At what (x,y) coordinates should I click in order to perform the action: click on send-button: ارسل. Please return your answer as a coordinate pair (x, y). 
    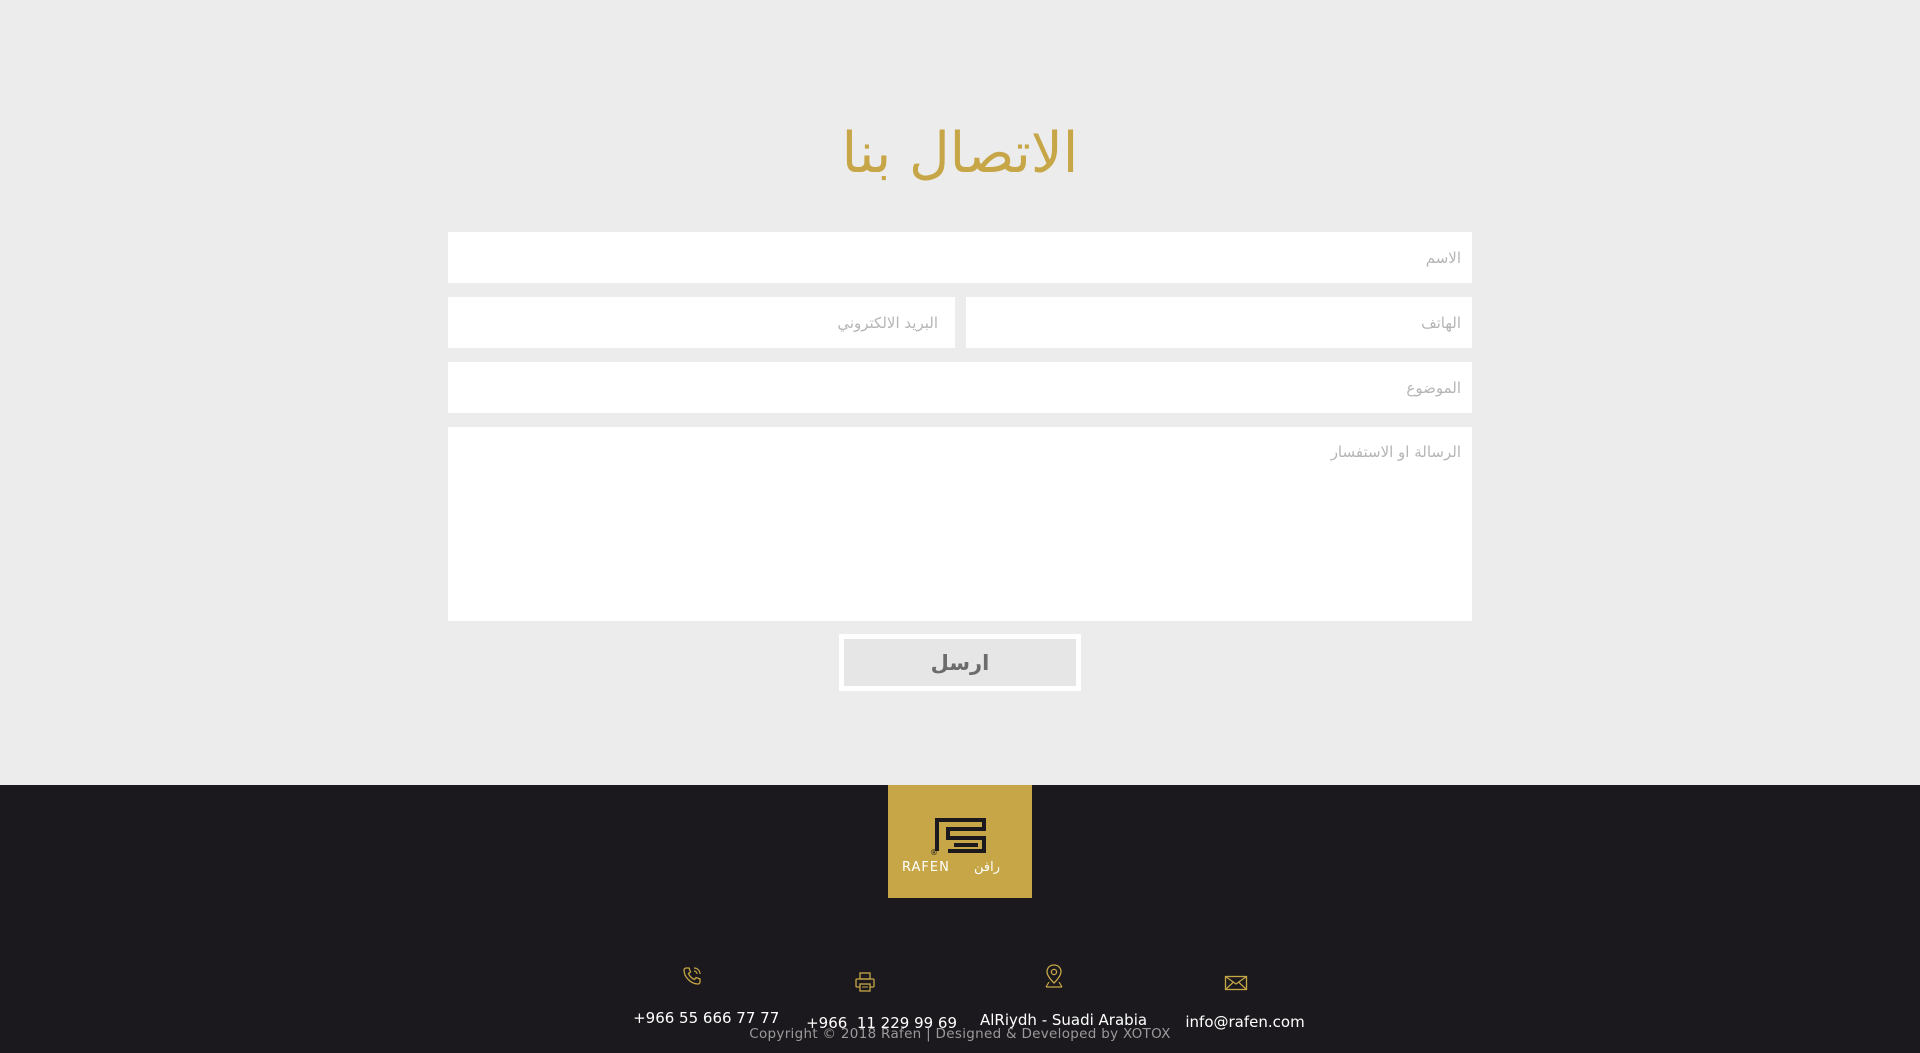
    Looking at the image, I should click on (960, 662).